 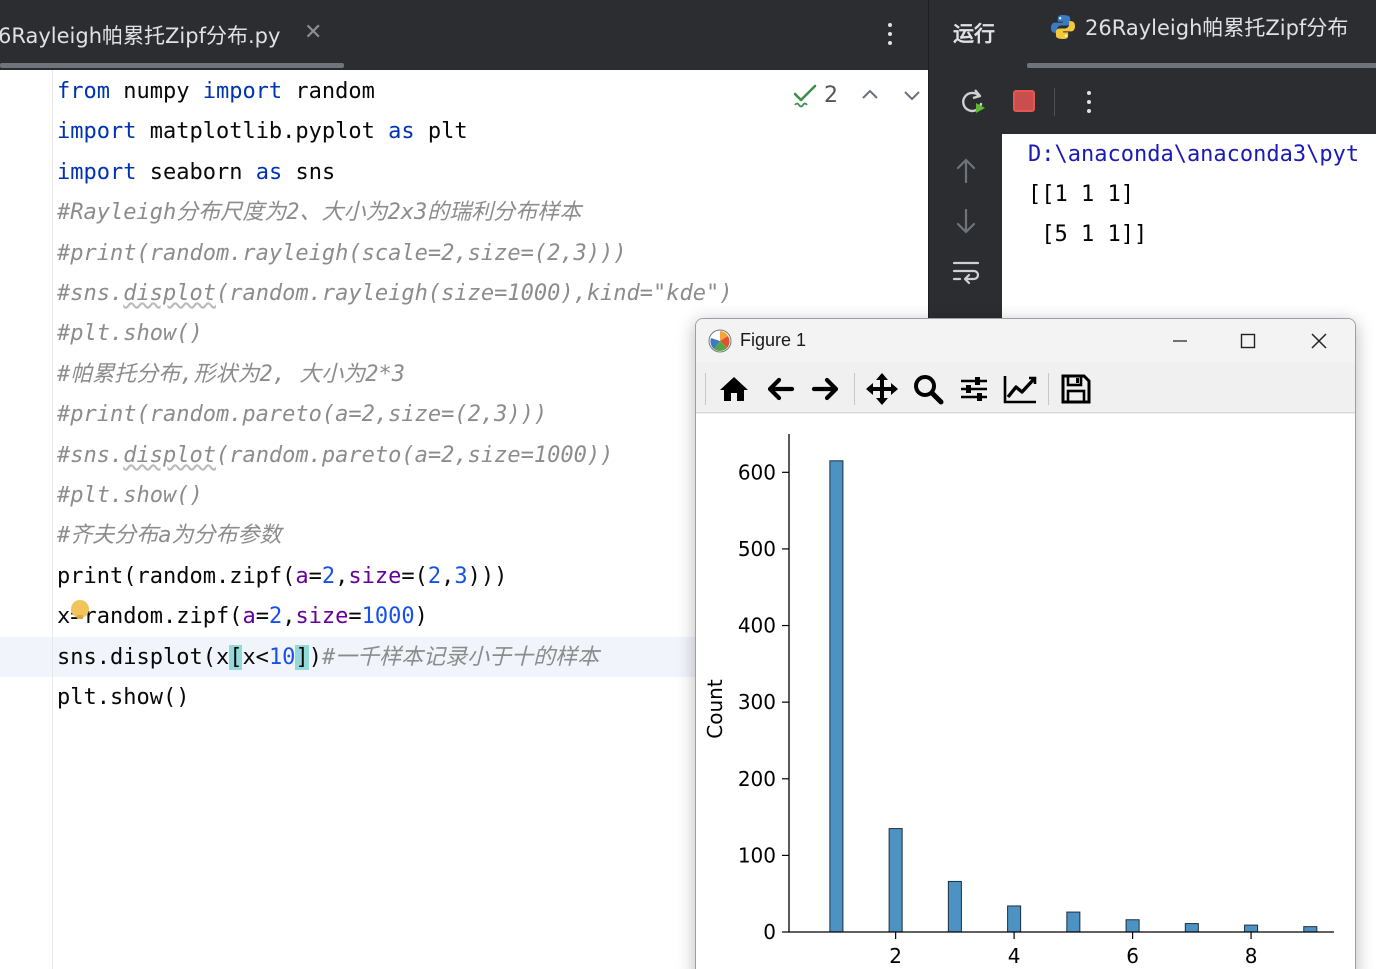 What do you see at coordinates (870, 95) in the screenshot?
I see `chevron-up-icon` at bounding box center [870, 95].